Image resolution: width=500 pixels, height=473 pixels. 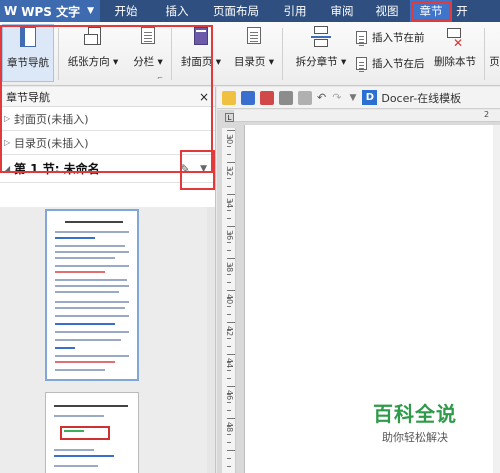 I want to click on watermark: 百科全说 助你轻松解决, so click(x=415, y=421).